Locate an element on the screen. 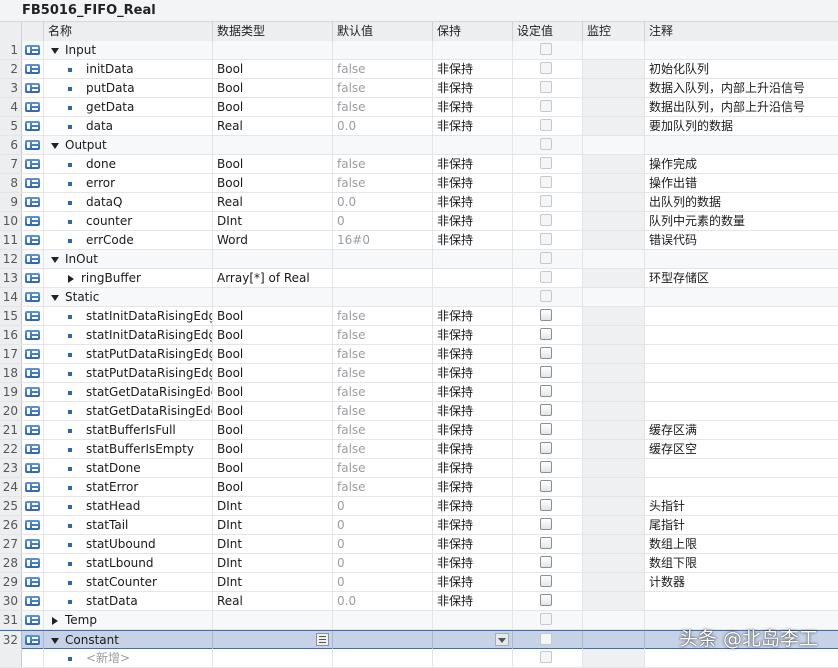 The height and width of the screenshot is (668, 838). table-row: 30 statData Real 0.0 非保持 is located at coordinates (419, 601).